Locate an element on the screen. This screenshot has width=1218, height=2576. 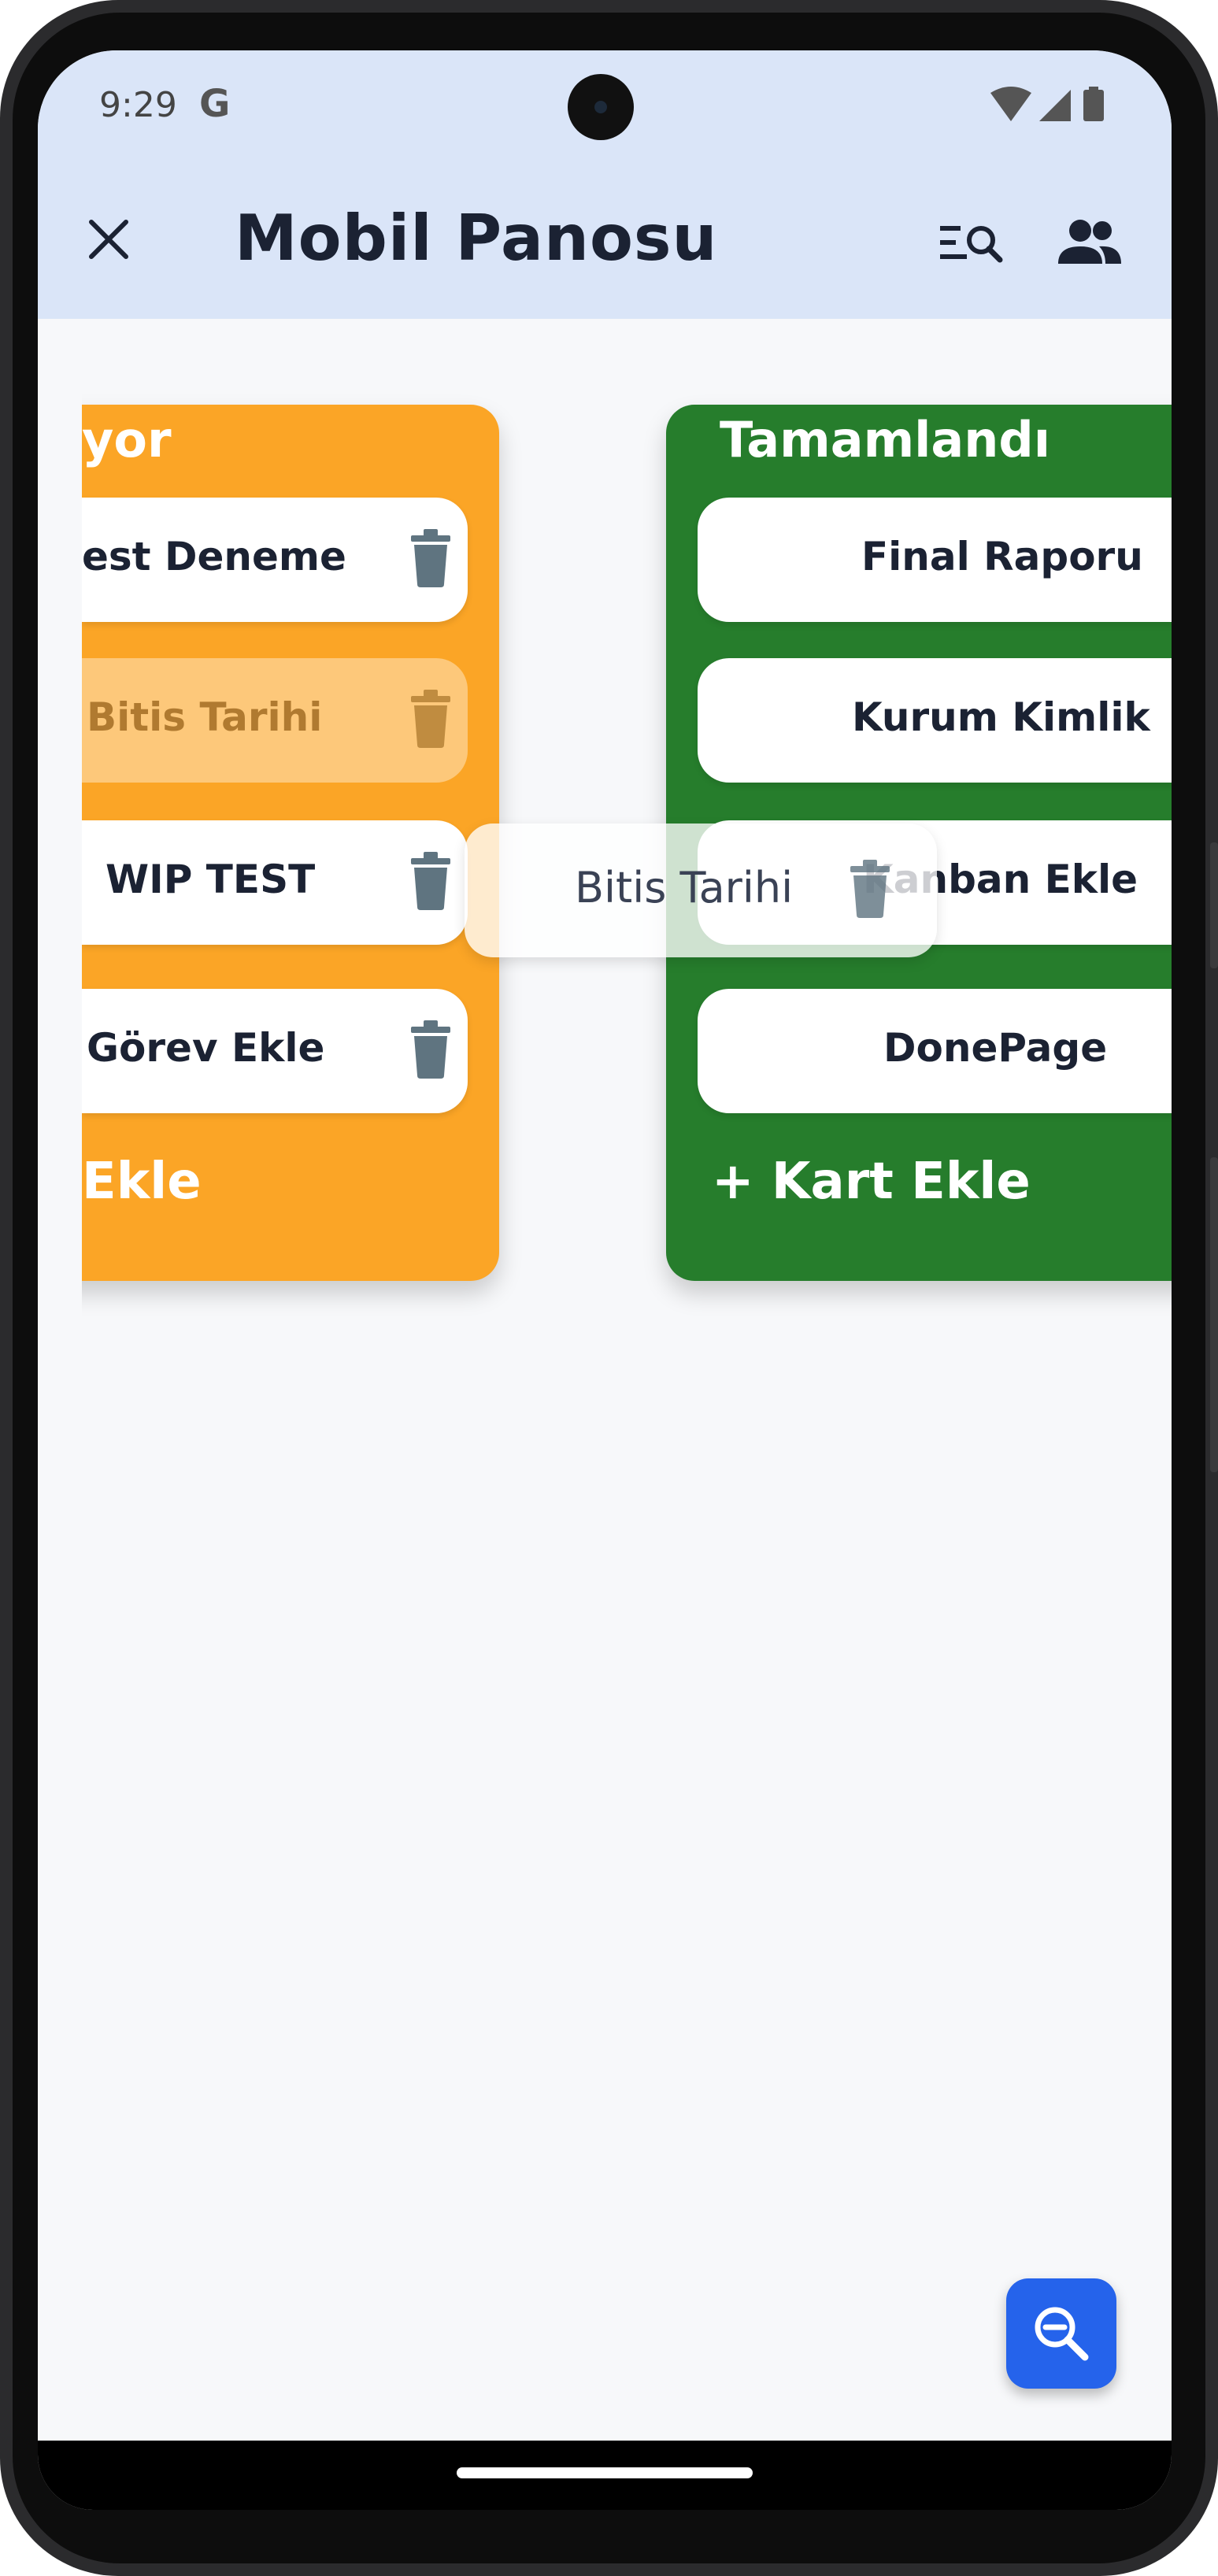
close-icon is located at coordinates (108, 239).